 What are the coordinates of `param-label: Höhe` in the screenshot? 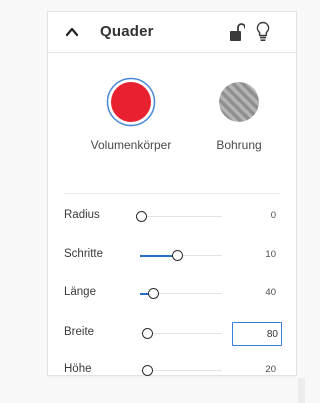 It's located at (78, 369).